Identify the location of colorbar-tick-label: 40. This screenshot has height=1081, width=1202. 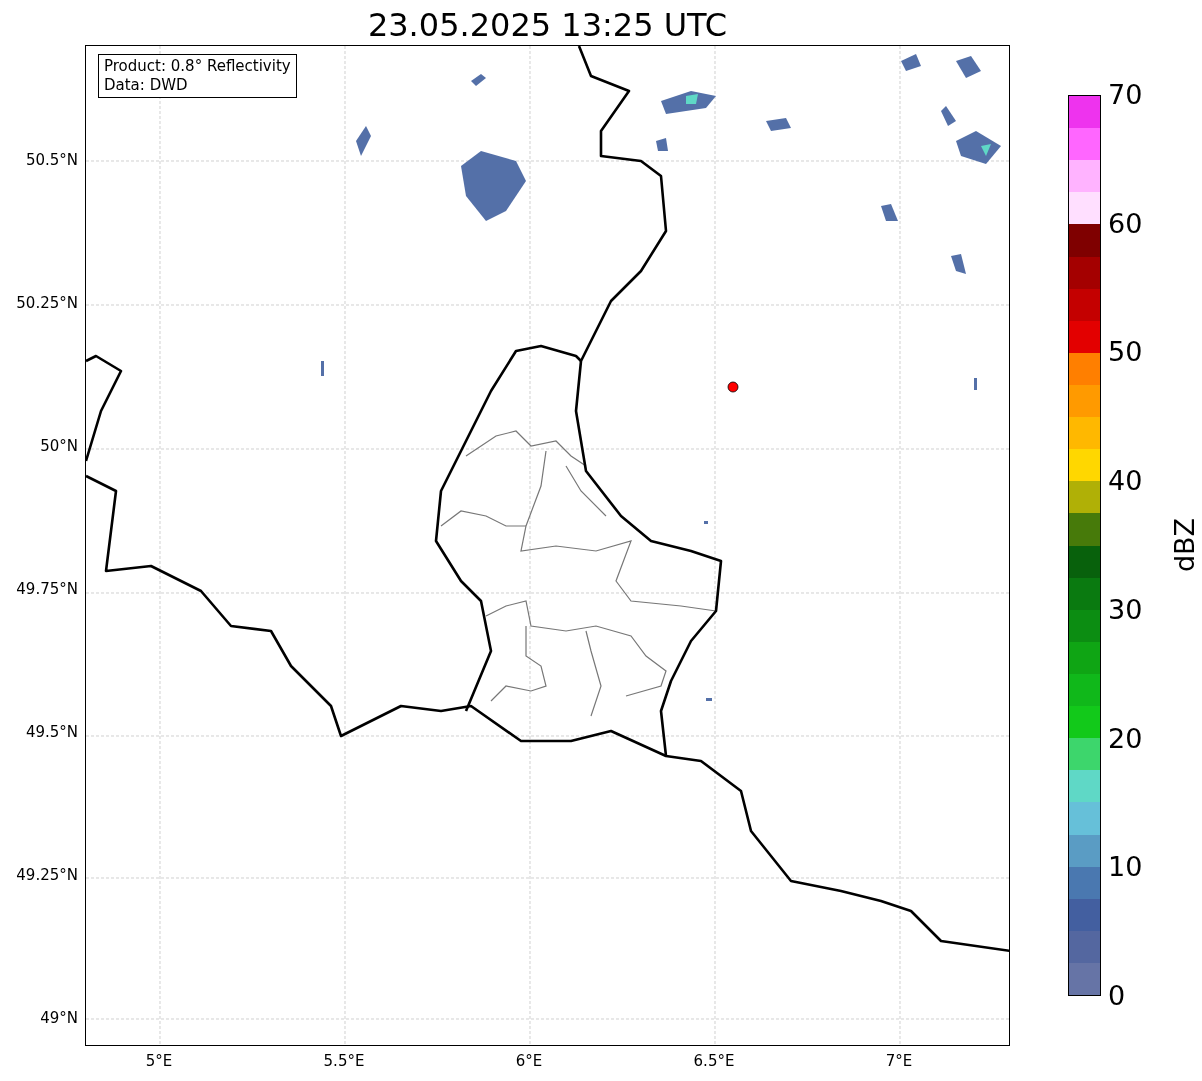
(1125, 481).